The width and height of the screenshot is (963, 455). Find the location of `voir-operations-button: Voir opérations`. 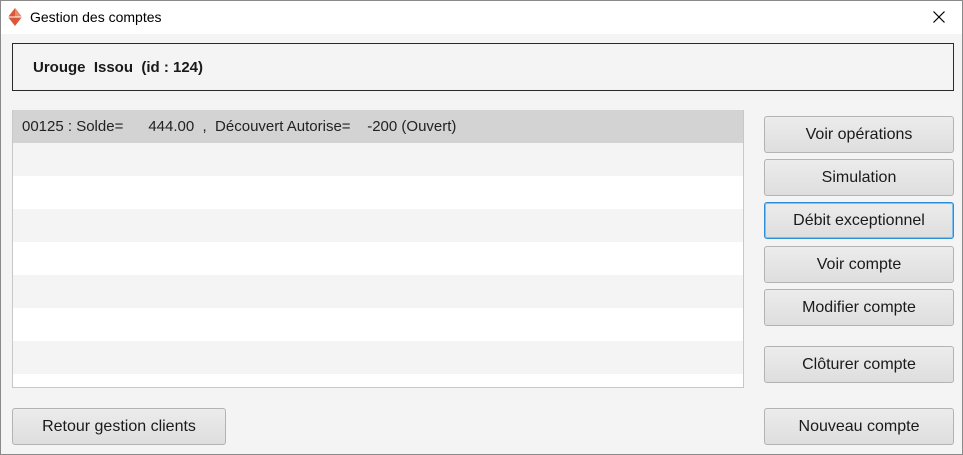

voir-operations-button: Voir opérations is located at coordinates (859, 134).